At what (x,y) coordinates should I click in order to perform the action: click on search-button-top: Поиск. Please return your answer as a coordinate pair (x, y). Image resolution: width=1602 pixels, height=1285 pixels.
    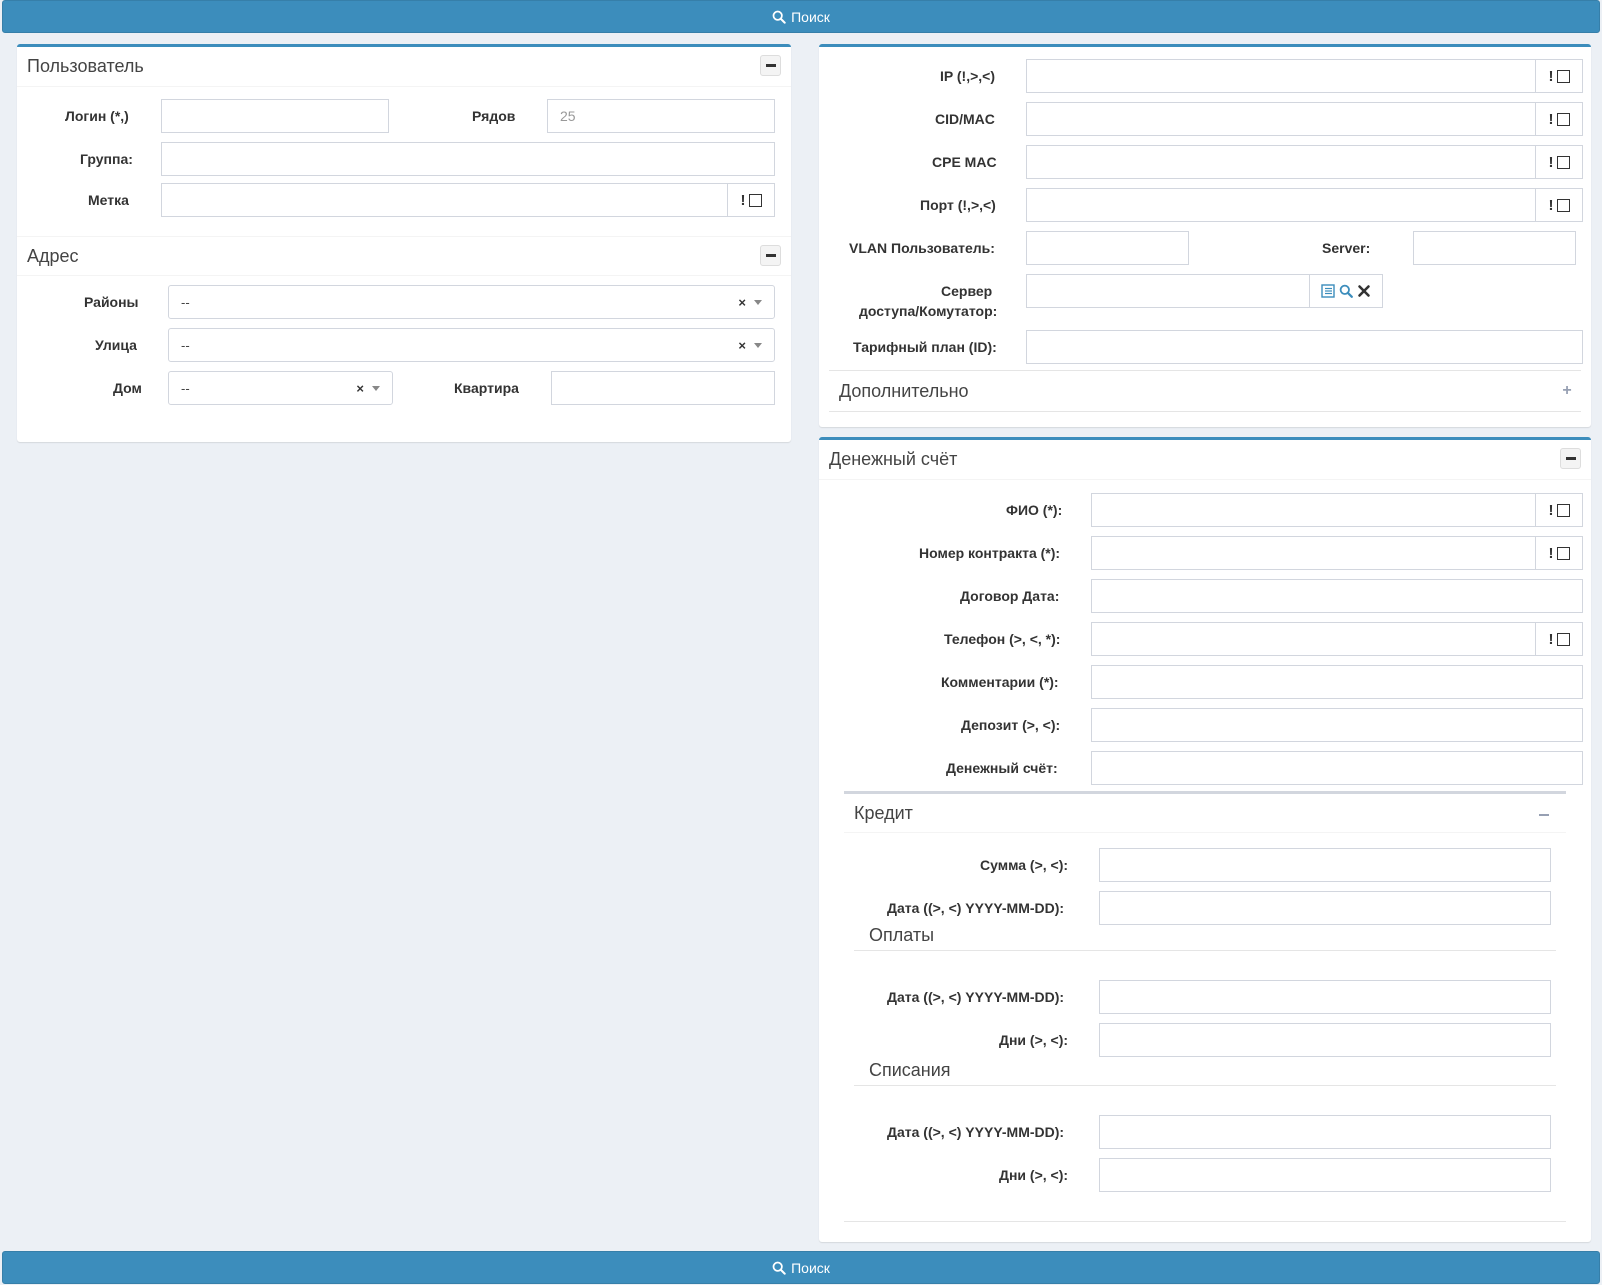
    Looking at the image, I should click on (801, 16).